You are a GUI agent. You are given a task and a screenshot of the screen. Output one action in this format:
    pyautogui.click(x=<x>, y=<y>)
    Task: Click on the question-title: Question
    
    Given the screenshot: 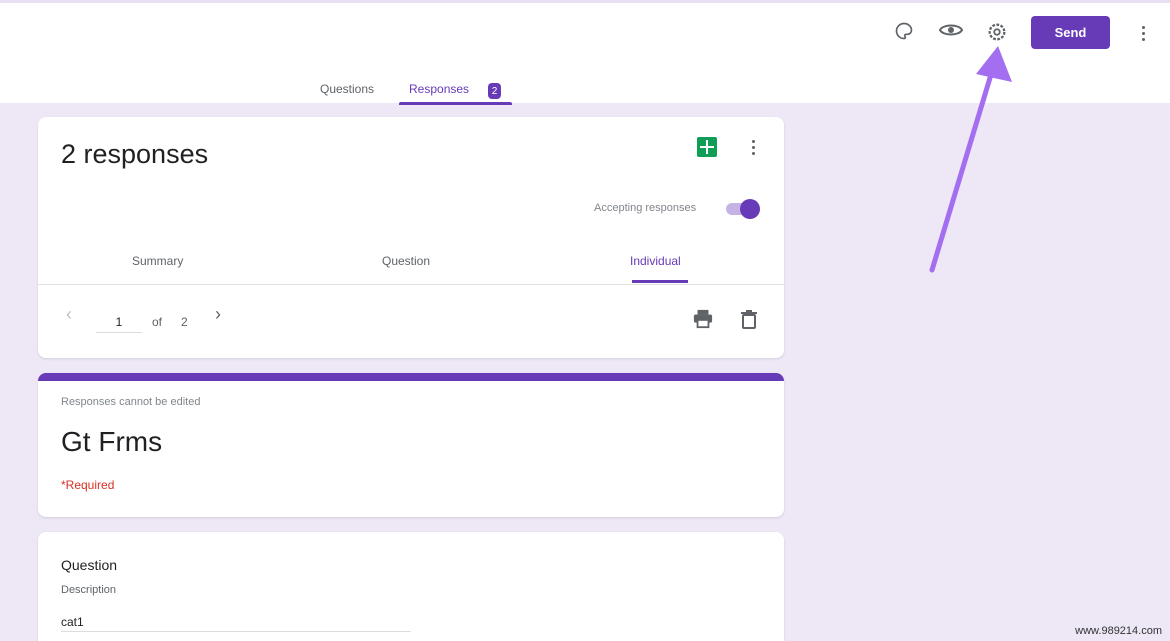 What is the action you would take?
    pyautogui.click(x=89, y=565)
    